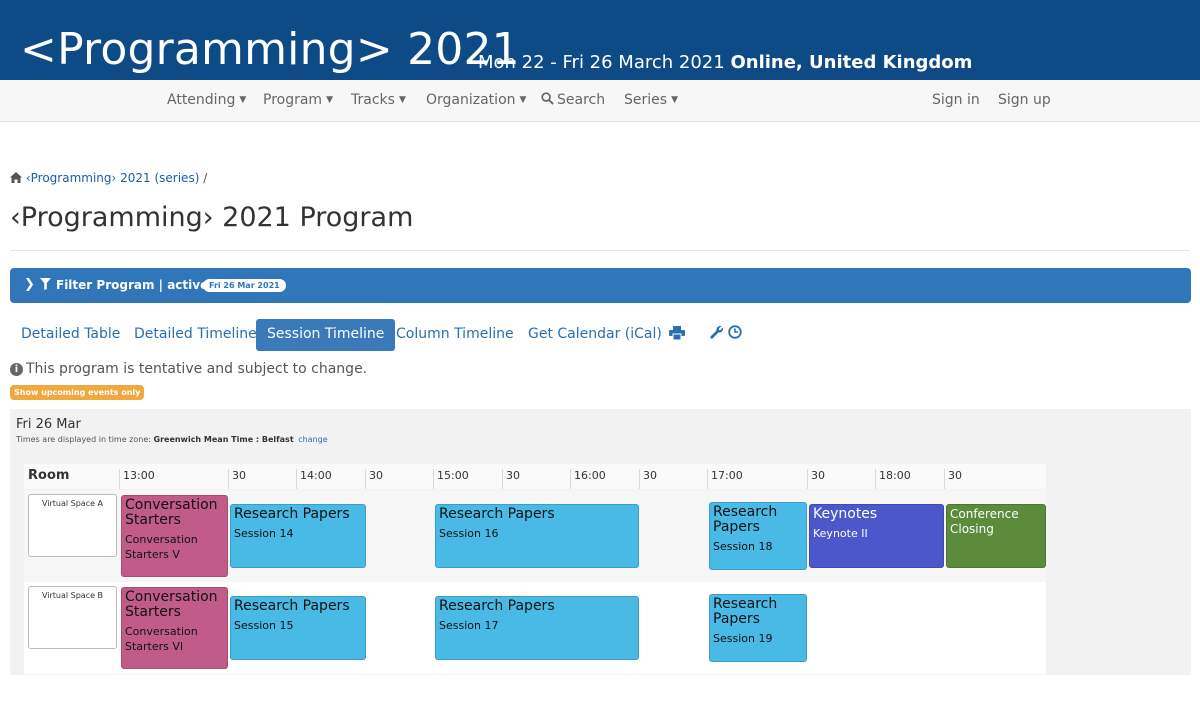 This screenshot has height=716, width=1200. I want to click on timezone-name: Greenwich Mean Time : Belfast, so click(223, 439).